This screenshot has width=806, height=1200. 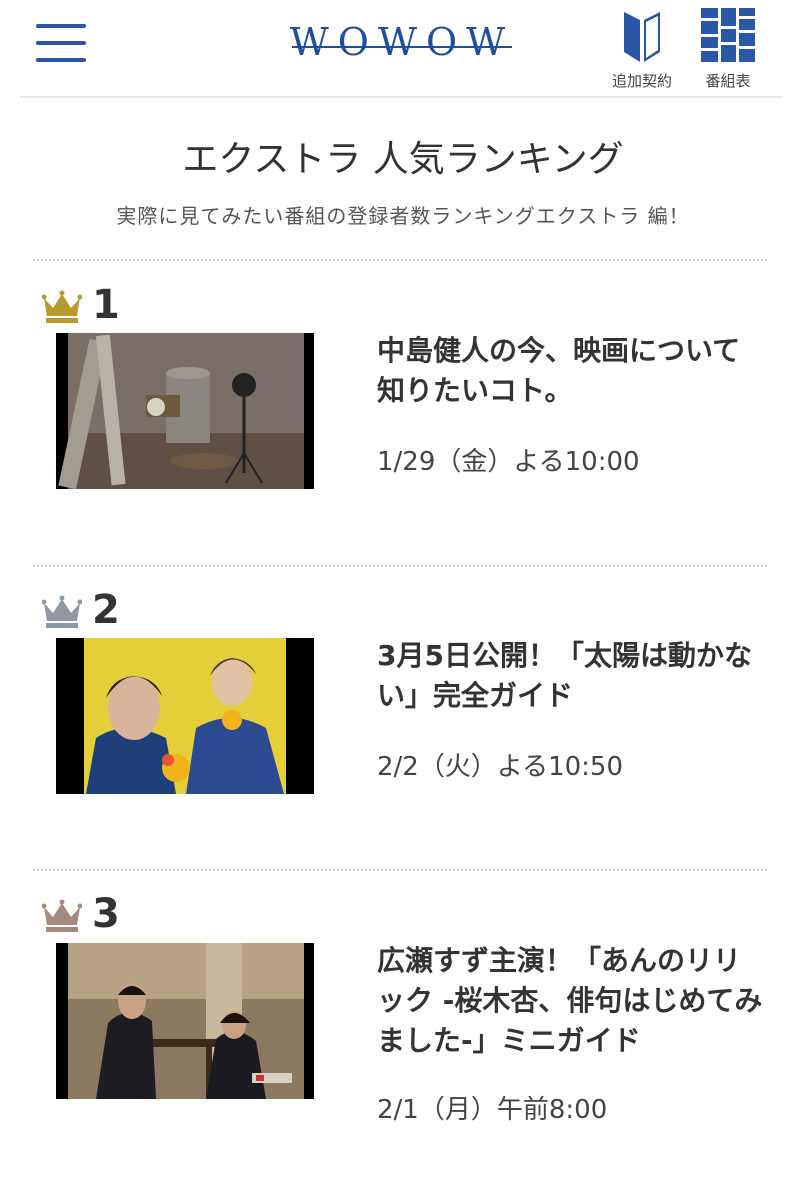 What do you see at coordinates (61, 44) in the screenshot?
I see `hamburger-menu-icon` at bounding box center [61, 44].